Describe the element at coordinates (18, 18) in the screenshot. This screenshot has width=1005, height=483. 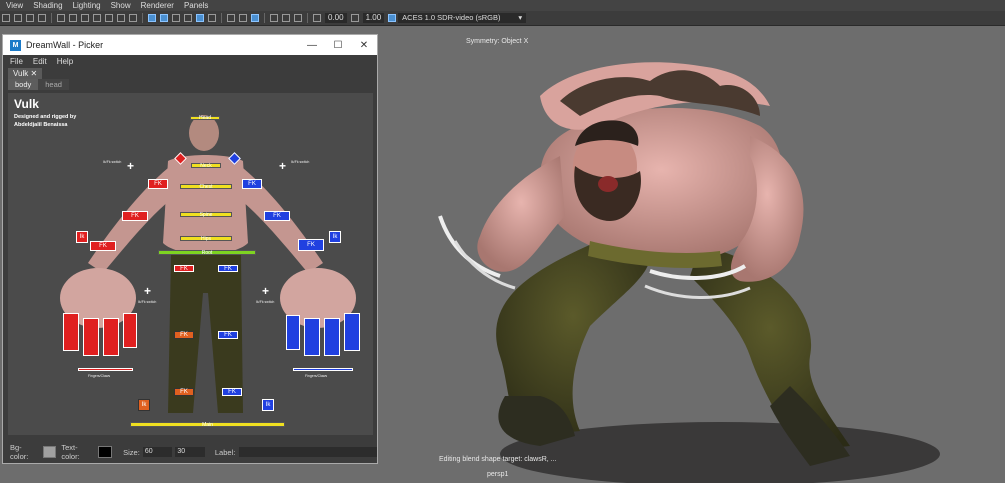
I see `lock-camera-icon` at that location.